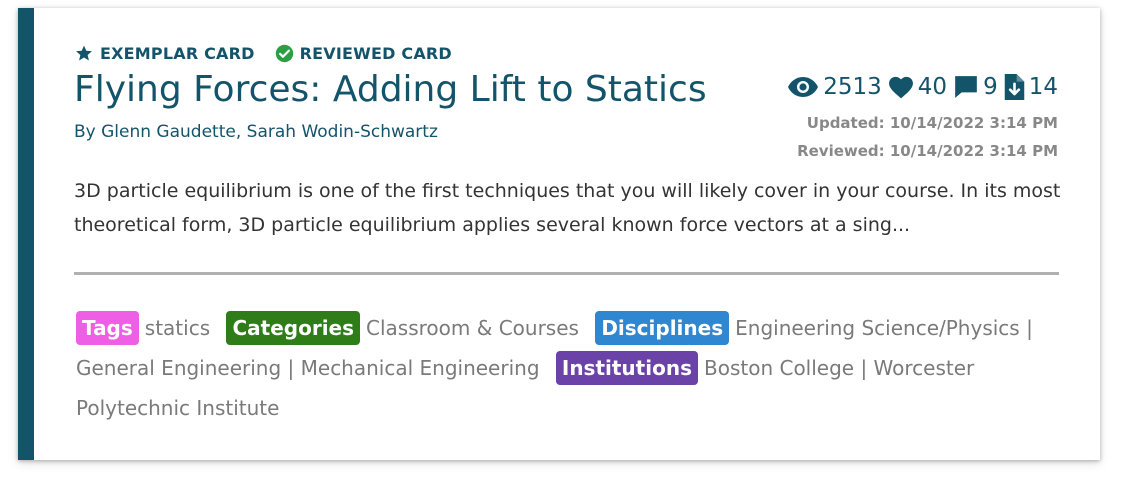  I want to click on heart-icon, so click(900, 87).